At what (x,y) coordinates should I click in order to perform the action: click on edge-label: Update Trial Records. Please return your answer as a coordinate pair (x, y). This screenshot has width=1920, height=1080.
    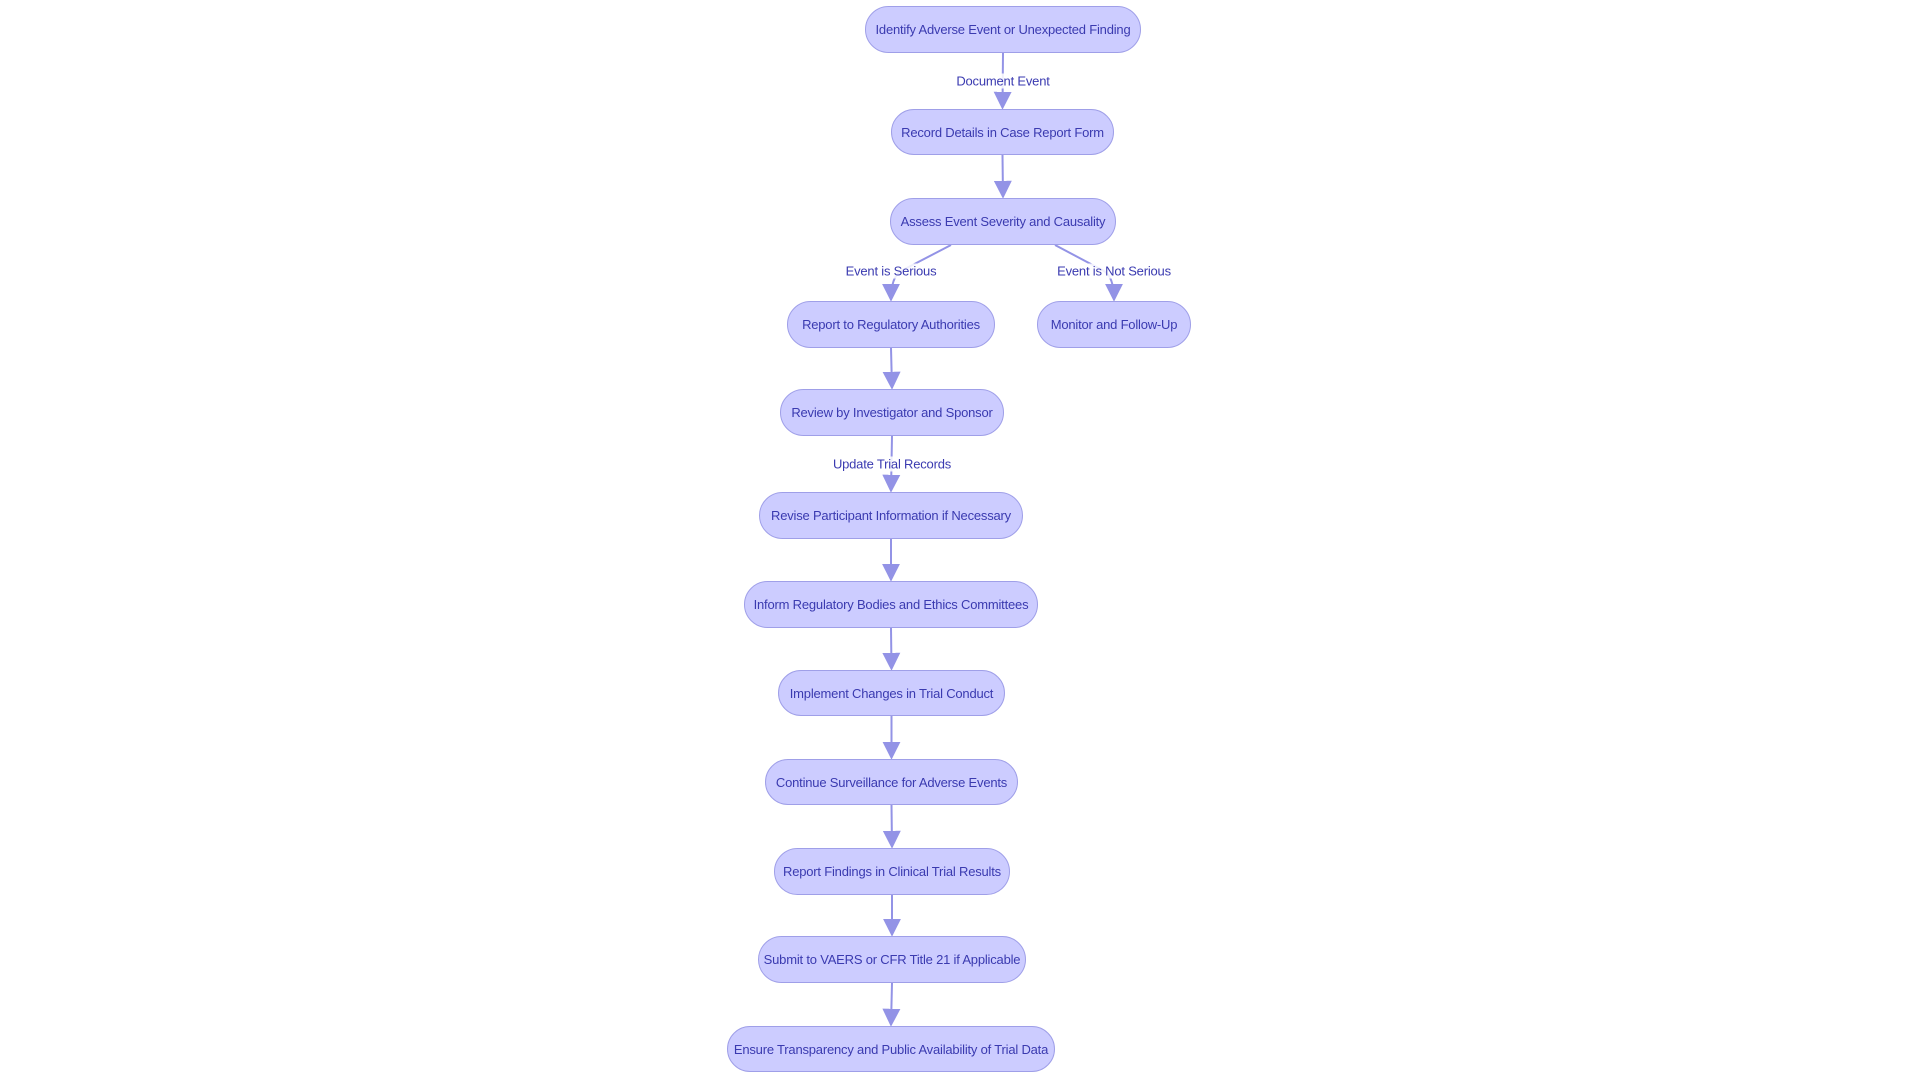
    Looking at the image, I should click on (892, 464).